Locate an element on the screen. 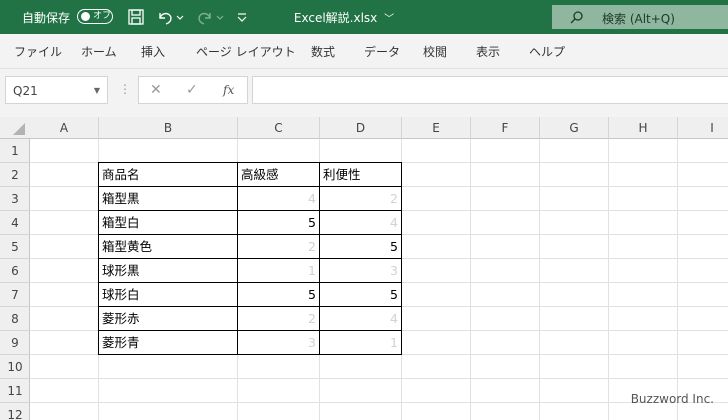 This screenshot has width=728, height=420. select-all-corner is located at coordinates (19, 129).